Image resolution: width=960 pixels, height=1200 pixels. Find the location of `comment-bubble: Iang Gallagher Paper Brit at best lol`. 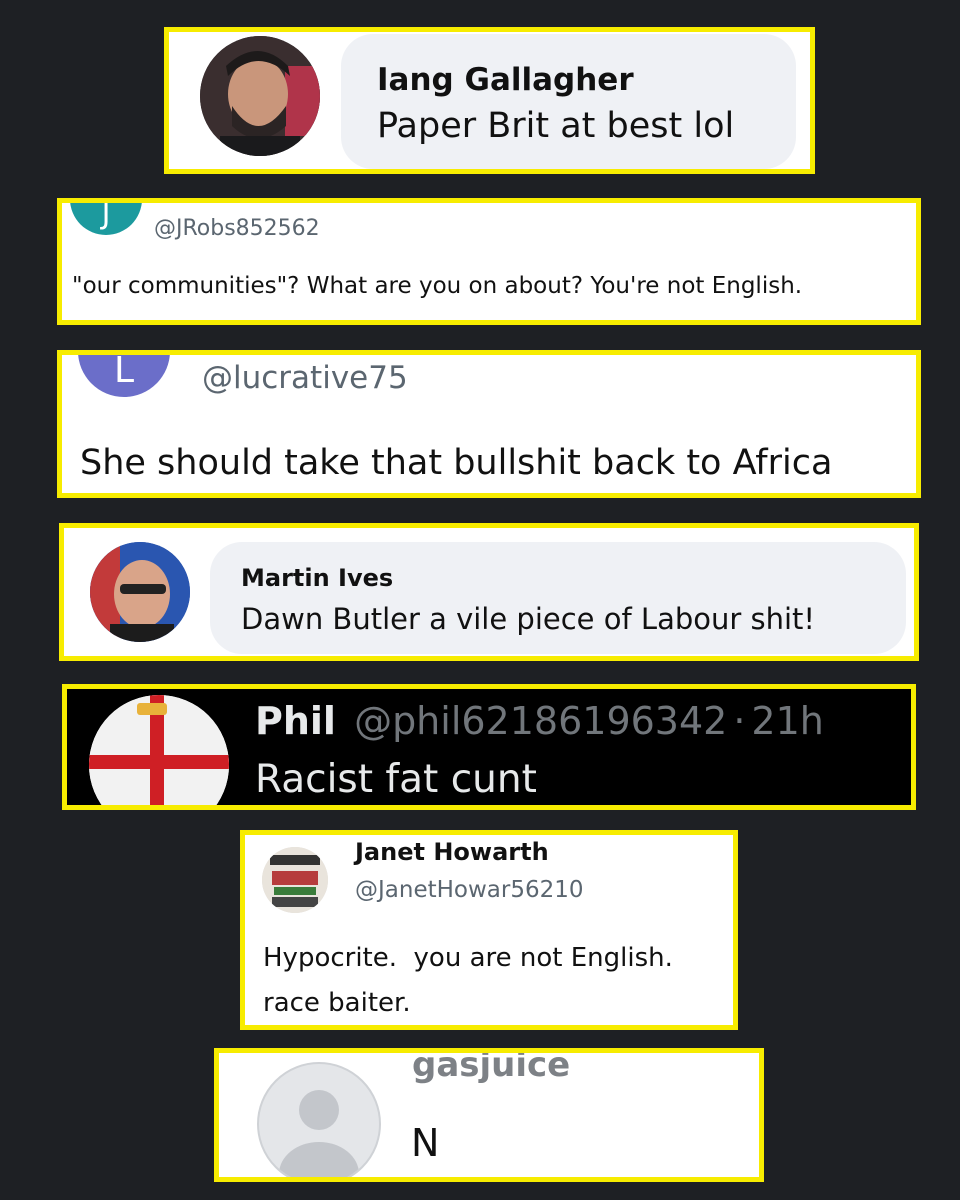

comment-bubble: Iang Gallagher Paper Brit at best lol is located at coordinates (568, 101).